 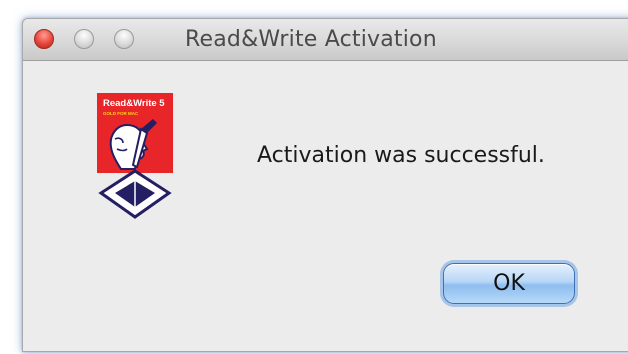 What do you see at coordinates (44, 39) in the screenshot?
I see `close-button` at bounding box center [44, 39].